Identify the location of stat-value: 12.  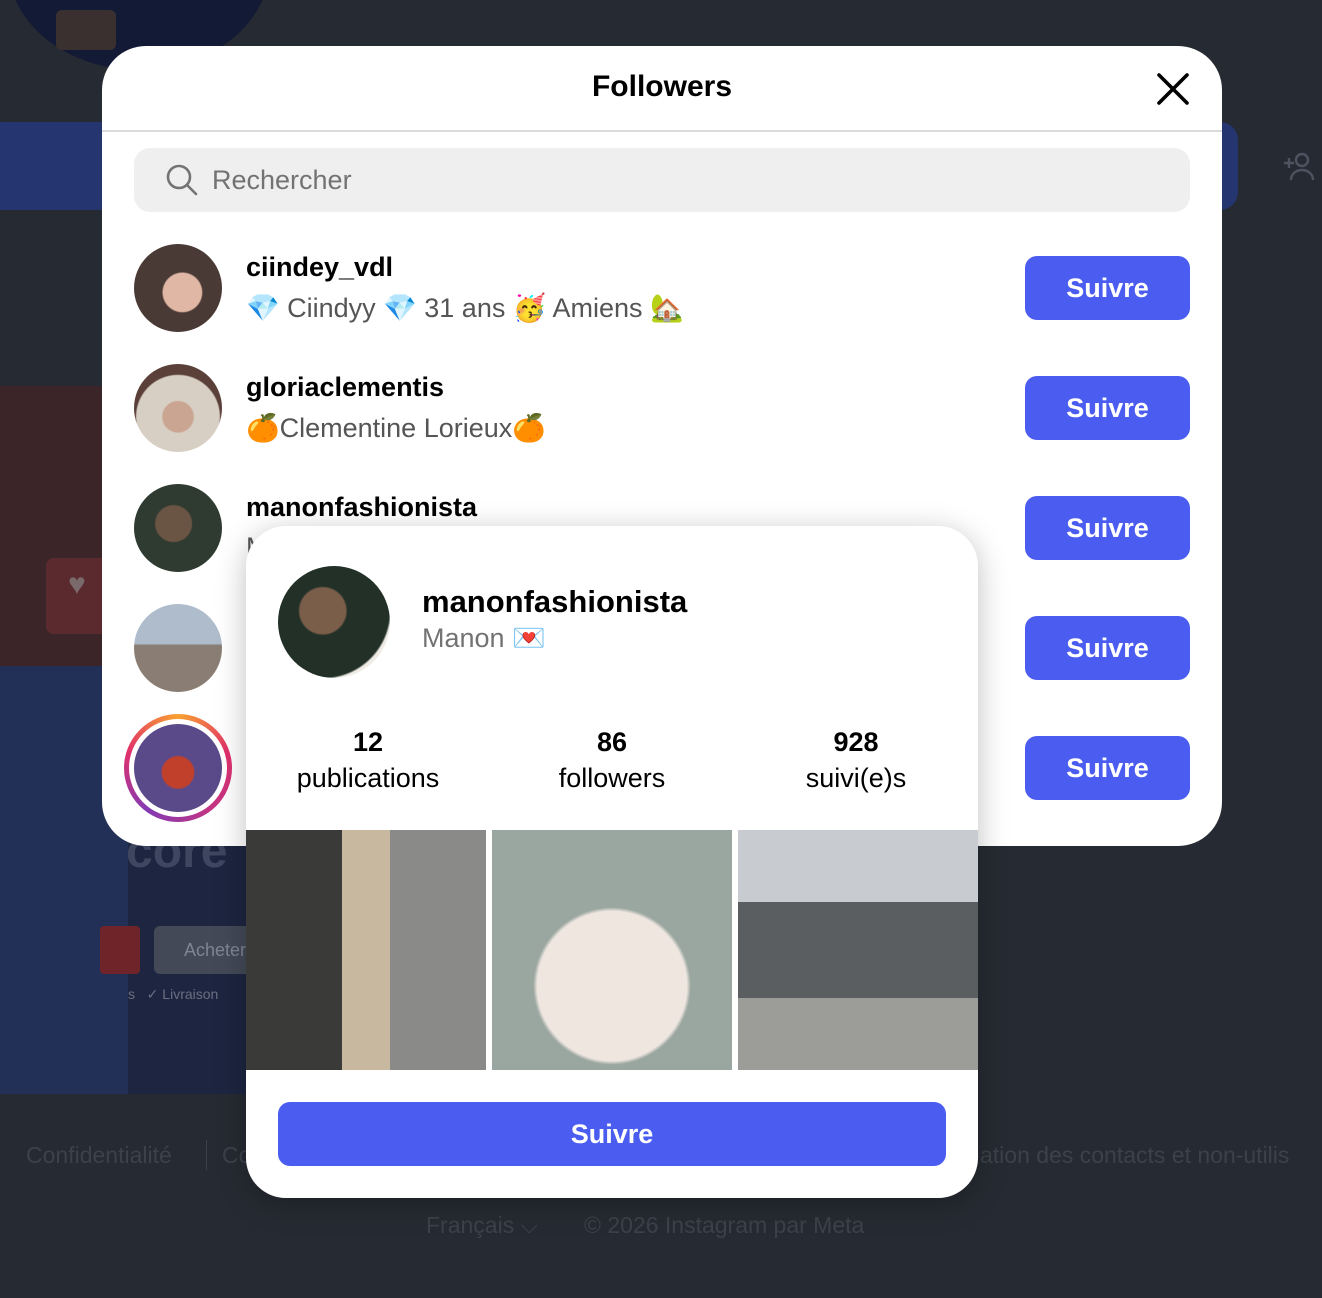
(368, 742).